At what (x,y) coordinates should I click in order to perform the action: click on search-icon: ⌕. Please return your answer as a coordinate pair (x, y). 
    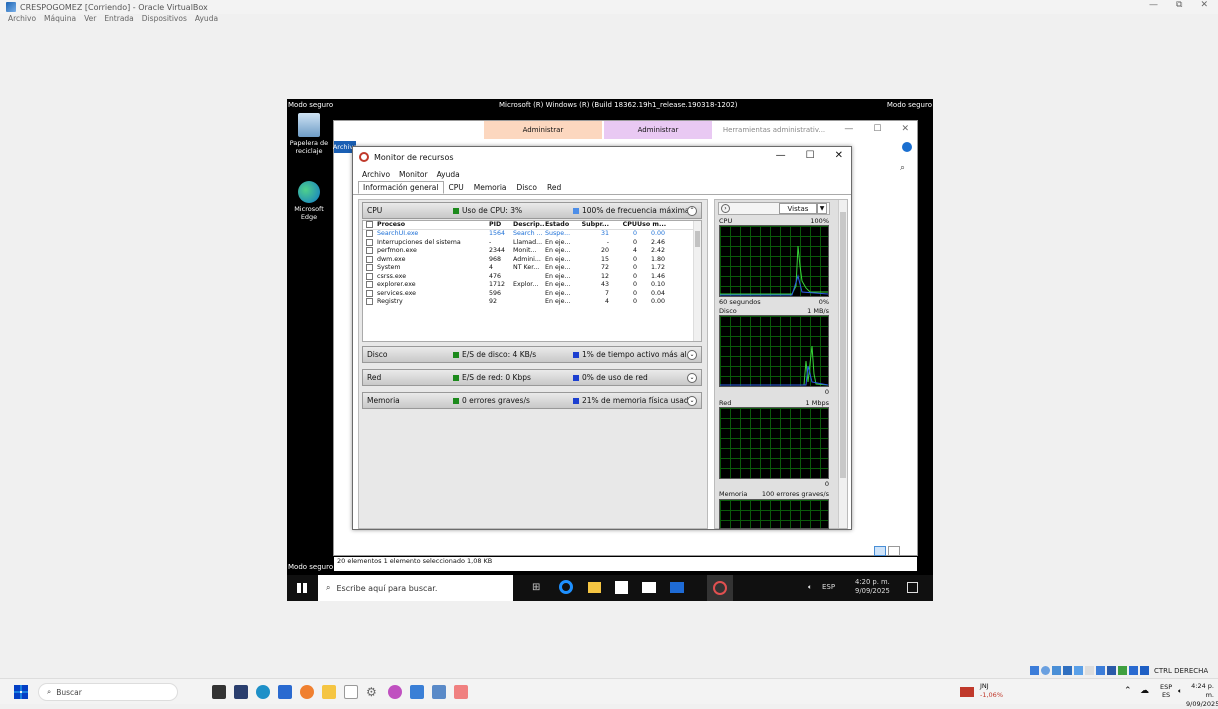
    Looking at the image, I should click on (902, 168).